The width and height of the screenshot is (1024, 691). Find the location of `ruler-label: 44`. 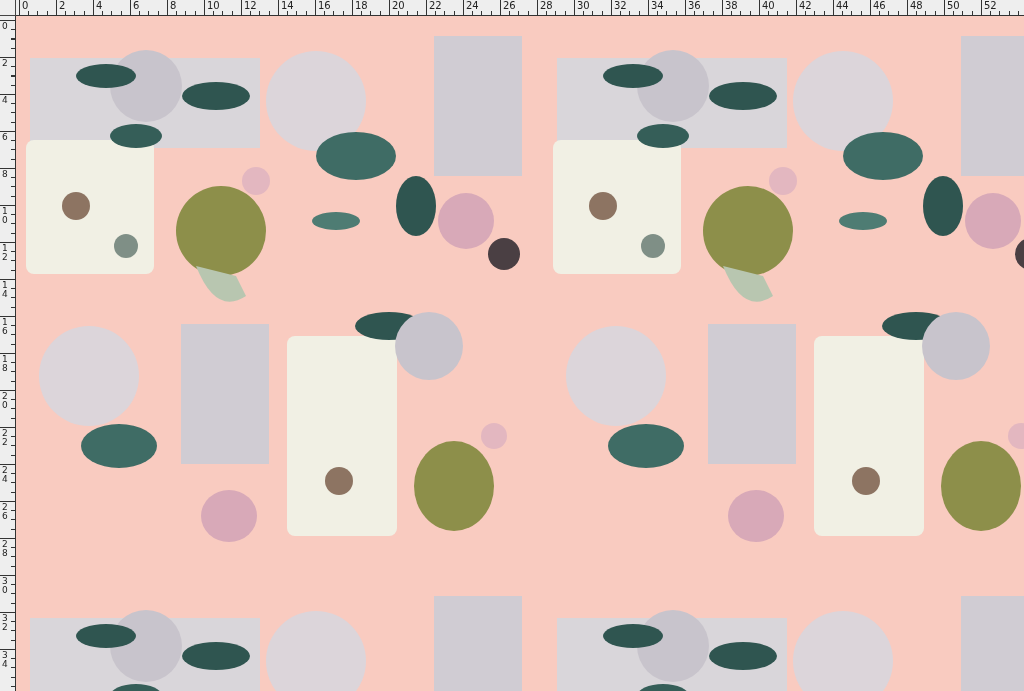

ruler-label: 44 is located at coordinates (851, 7).